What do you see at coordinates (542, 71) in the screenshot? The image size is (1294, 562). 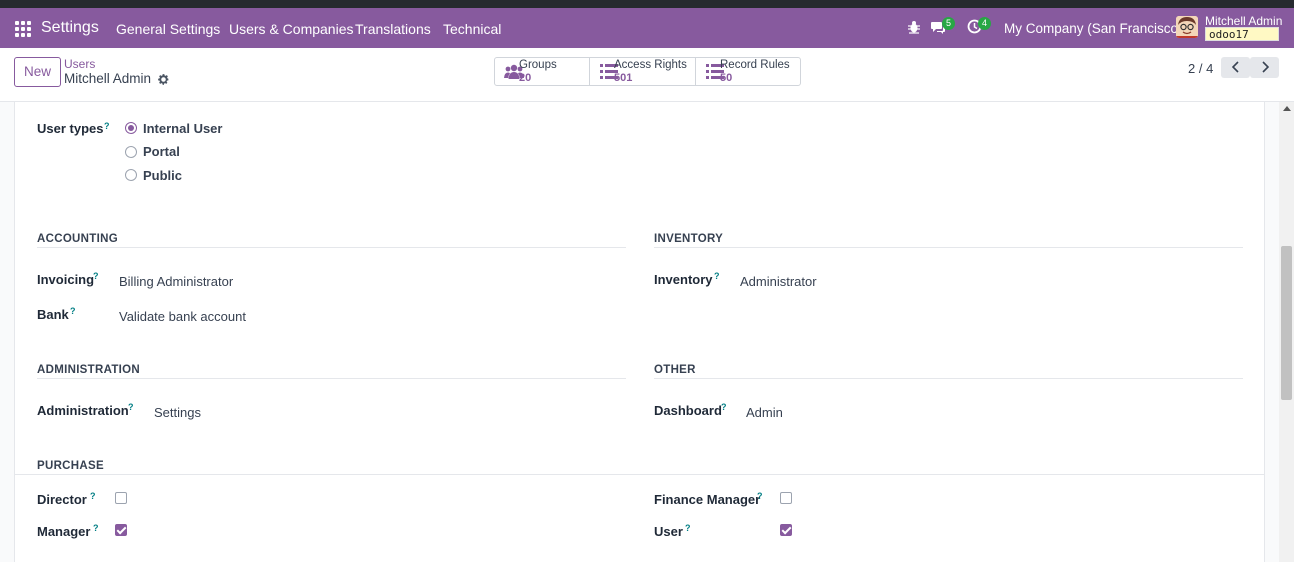 I see `groups-smart-button: Groups 20` at bounding box center [542, 71].